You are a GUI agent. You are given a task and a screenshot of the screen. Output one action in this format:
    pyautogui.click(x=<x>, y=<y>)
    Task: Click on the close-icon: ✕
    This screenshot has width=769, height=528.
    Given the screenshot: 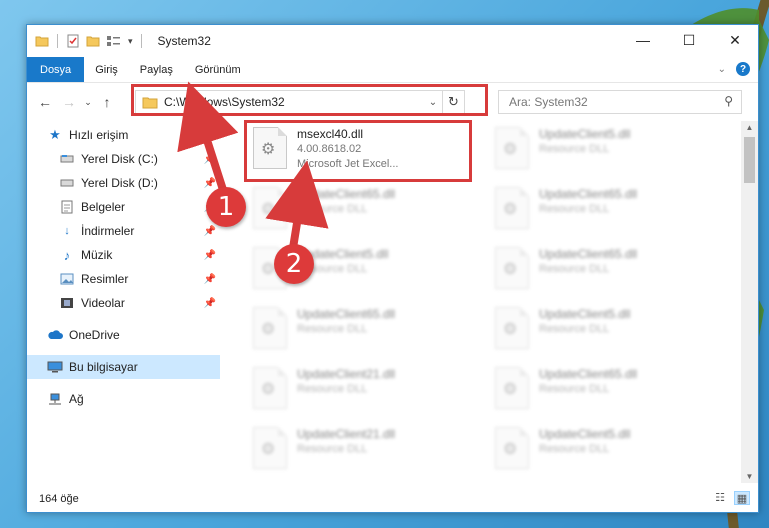 What is the action you would take?
    pyautogui.click(x=735, y=40)
    